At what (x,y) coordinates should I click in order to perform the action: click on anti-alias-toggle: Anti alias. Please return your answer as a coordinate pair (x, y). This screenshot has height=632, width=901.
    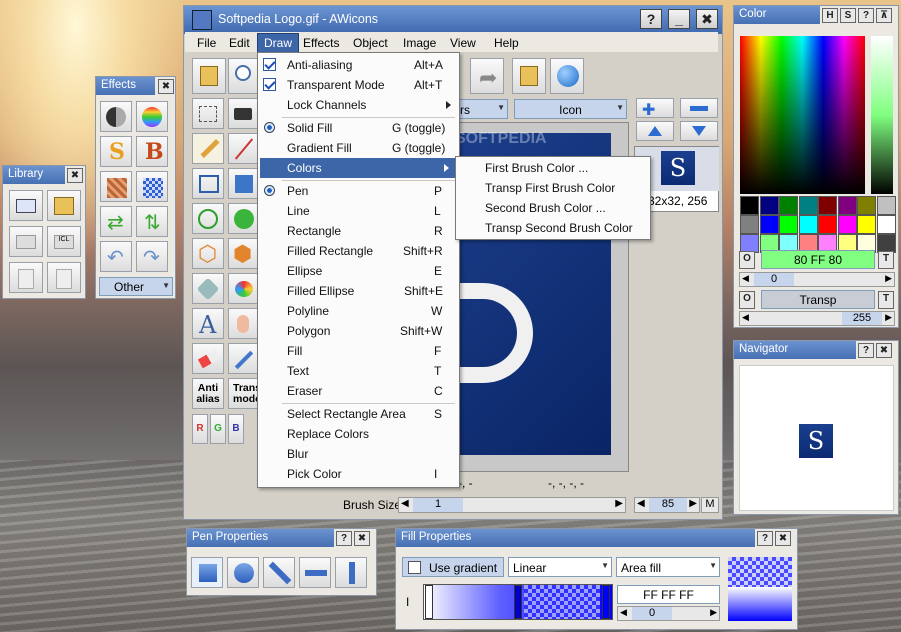
    Looking at the image, I should click on (208, 393).